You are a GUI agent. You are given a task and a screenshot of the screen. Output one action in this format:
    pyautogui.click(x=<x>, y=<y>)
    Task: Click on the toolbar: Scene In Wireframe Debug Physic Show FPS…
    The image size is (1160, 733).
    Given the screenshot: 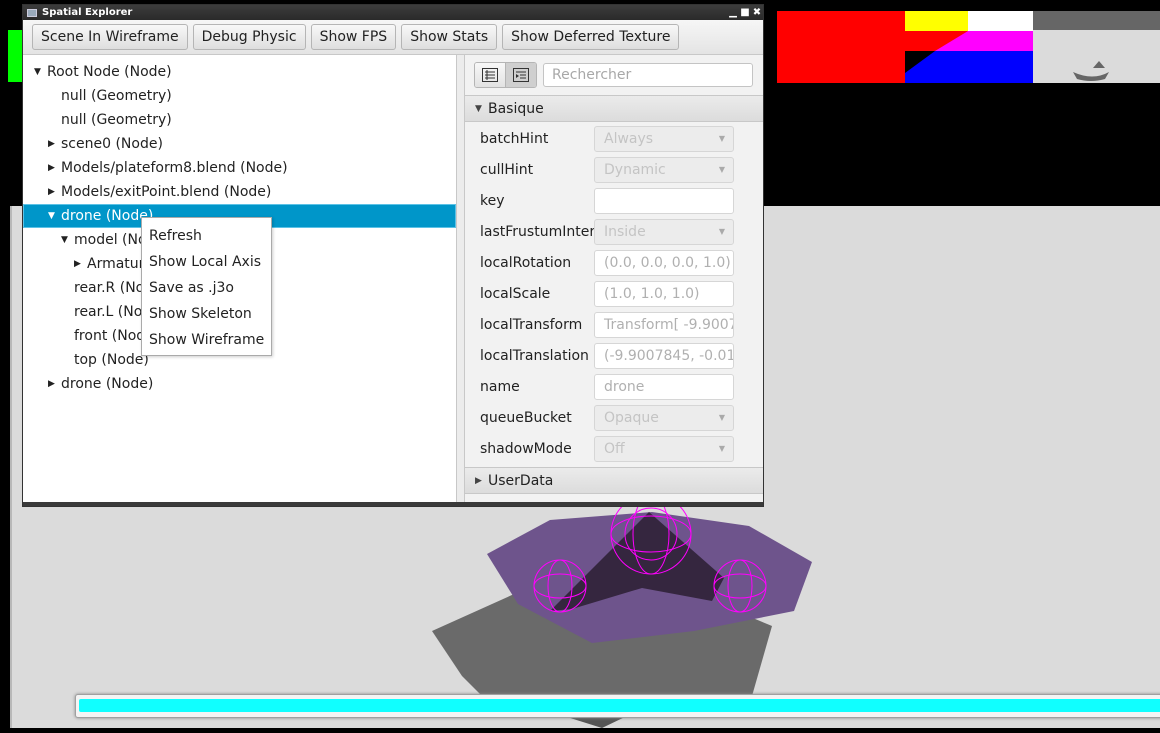 What is the action you would take?
    pyautogui.click(x=393, y=37)
    